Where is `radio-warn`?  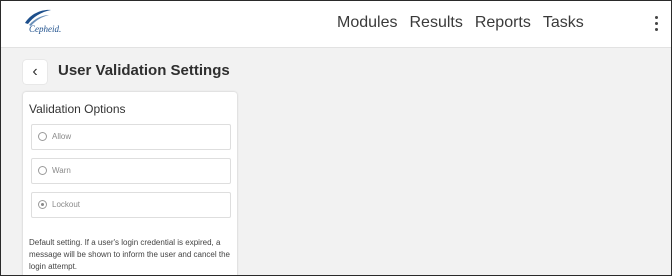 radio-warn is located at coordinates (42, 170).